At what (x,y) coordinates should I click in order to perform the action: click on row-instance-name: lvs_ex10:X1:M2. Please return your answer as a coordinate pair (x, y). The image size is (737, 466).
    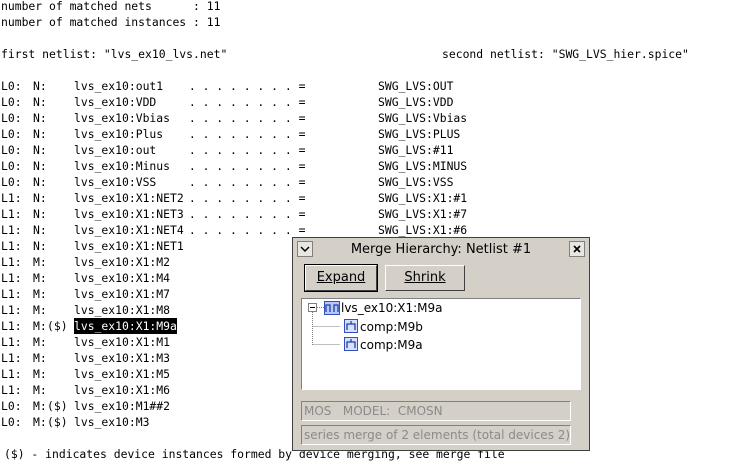
    Looking at the image, I should click on (122, 262).